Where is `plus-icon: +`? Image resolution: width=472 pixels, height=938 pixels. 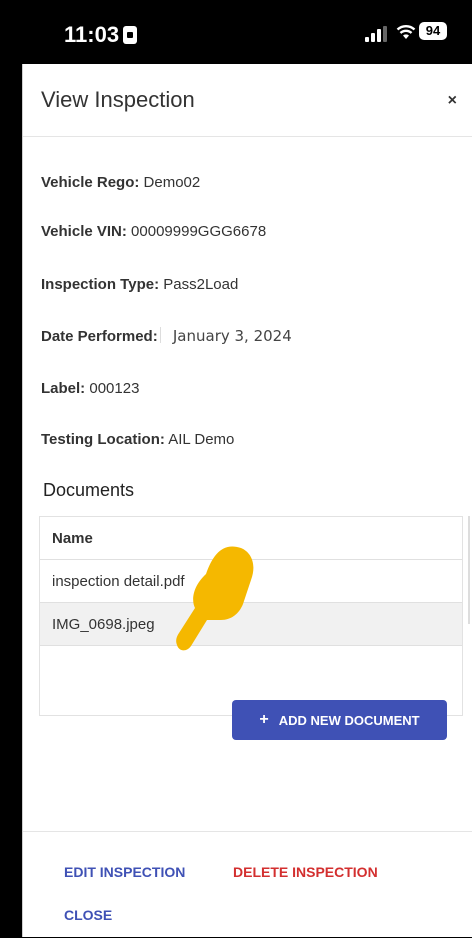 plus-icon: + is located at coordinates (264, 719).